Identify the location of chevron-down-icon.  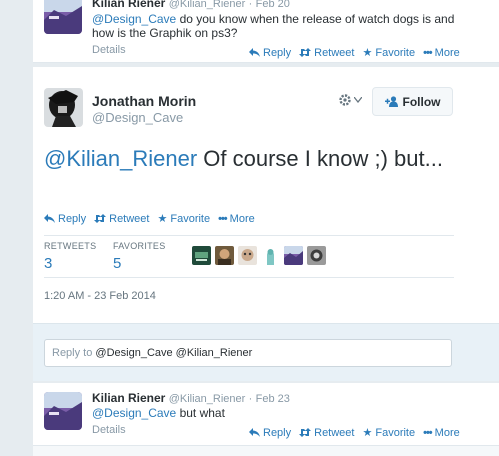
(358, 100).